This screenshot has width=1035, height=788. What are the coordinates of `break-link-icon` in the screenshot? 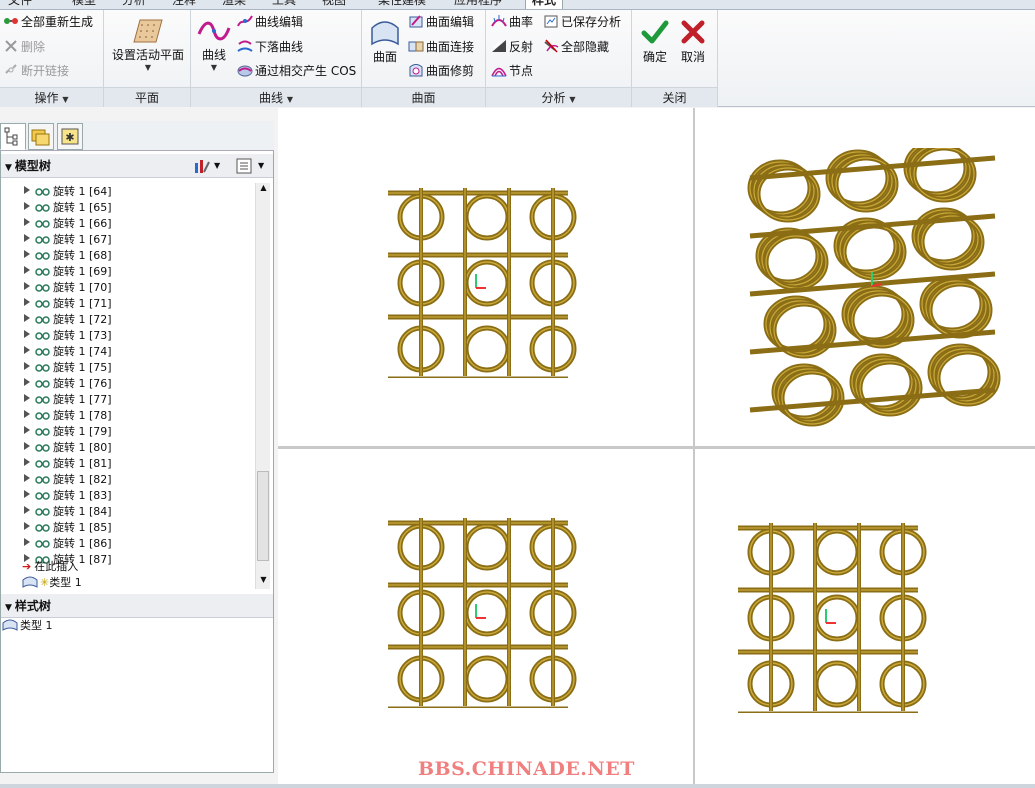 It's located at (11, 69).